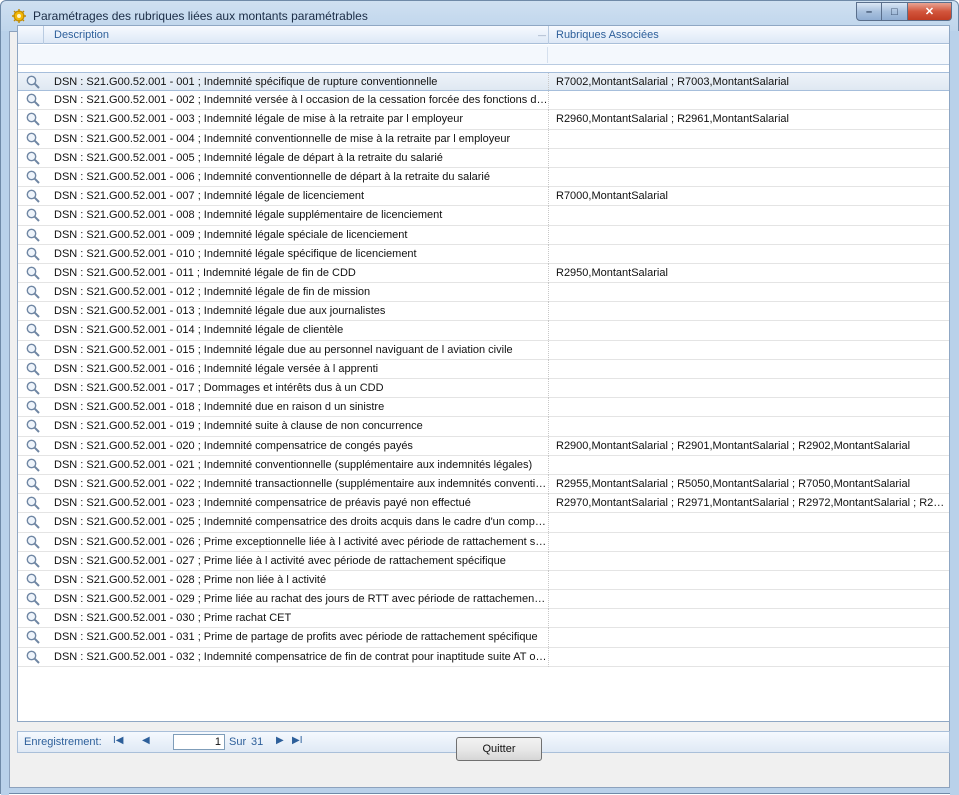 The height and width of the screenshot is (795, 959). What do you see at coordinates (199, 742) in the screenshot?
I see `current-record-input: 1` at bounding box center [199, 742].